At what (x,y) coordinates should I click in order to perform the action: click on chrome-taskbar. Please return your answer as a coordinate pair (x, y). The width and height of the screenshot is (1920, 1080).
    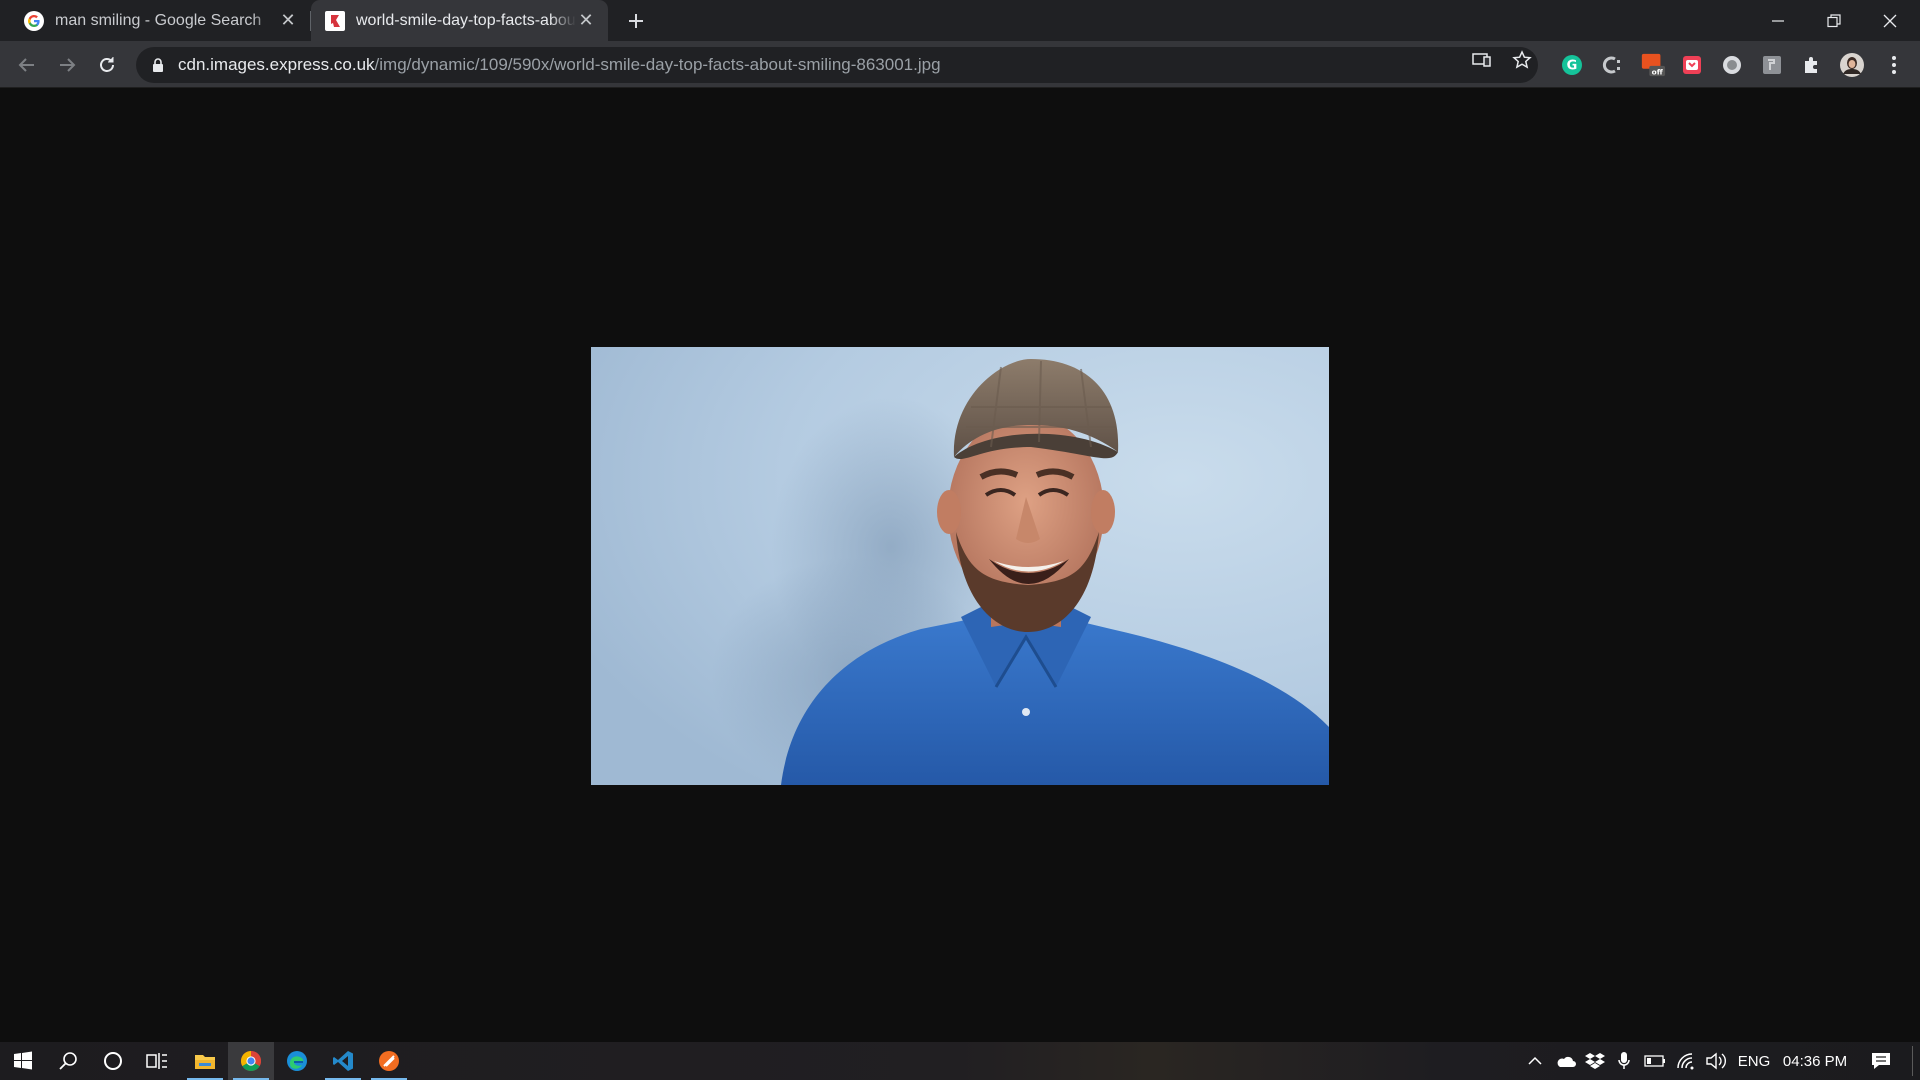
    Looking at the image, I should click on (251, 1061).